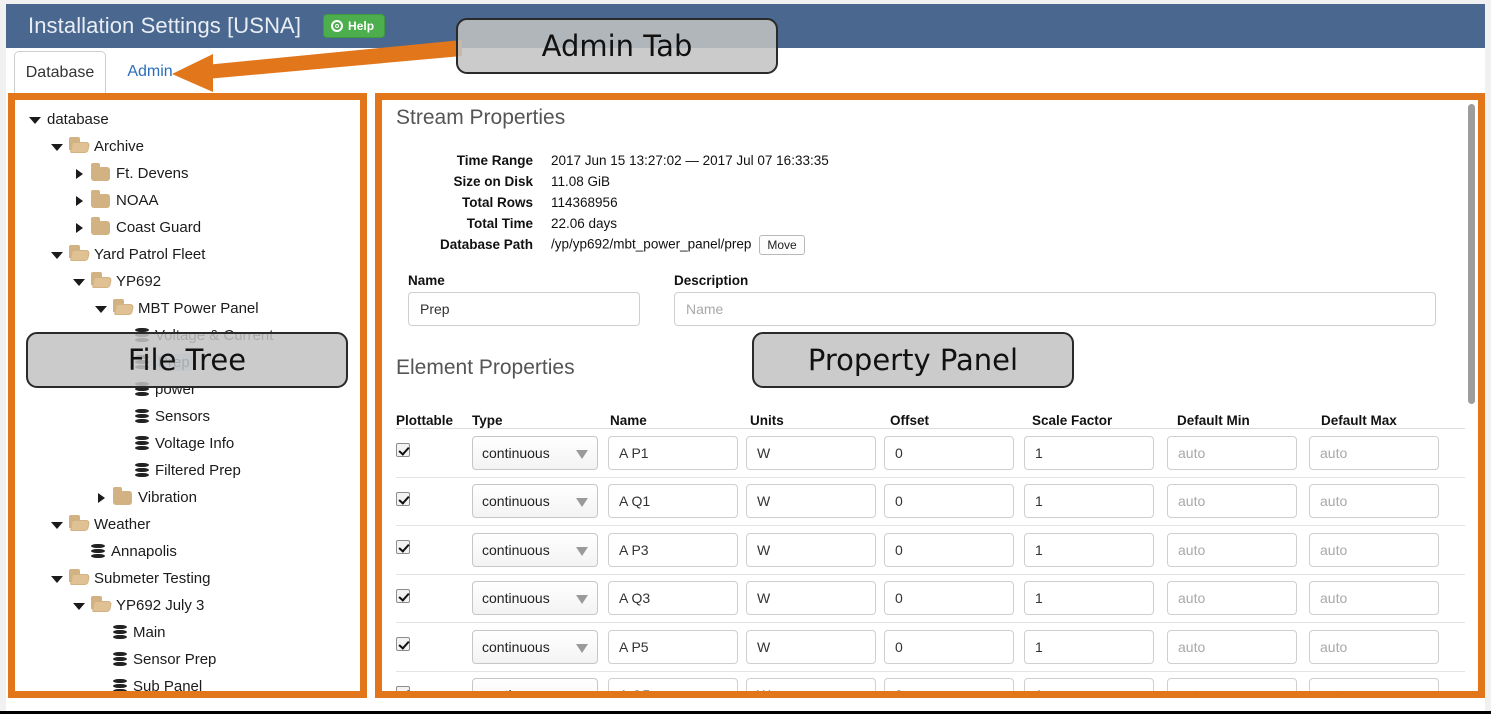  I want to click on tree-node: database, so click(187, 119).